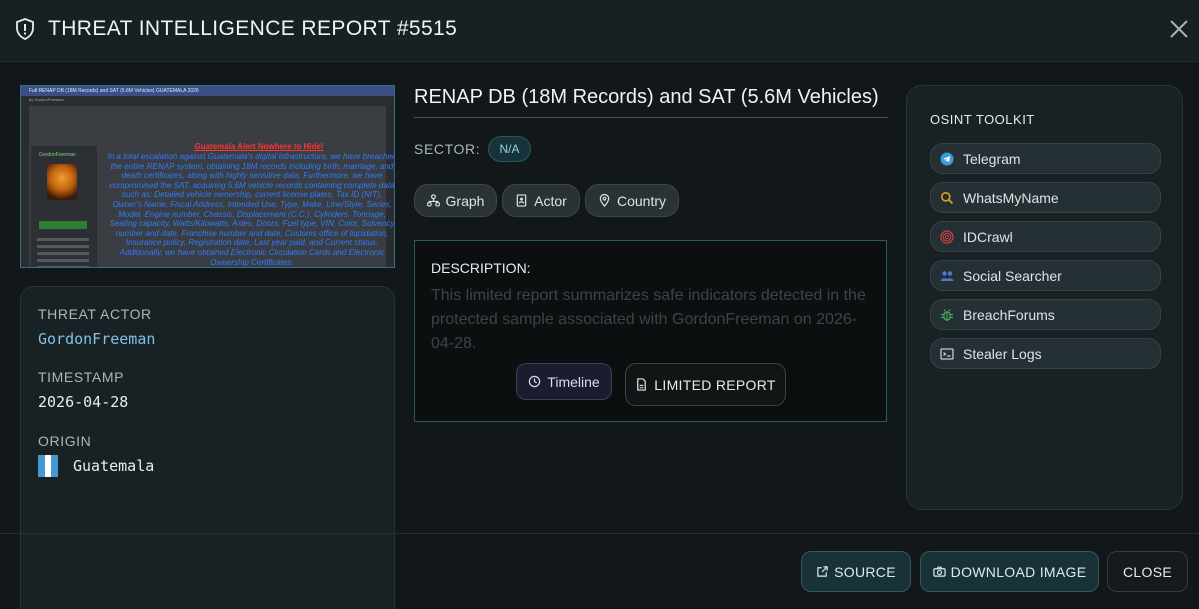  Describe the element at coordinates (642, 384) in the screenshot. I see `file-icon` at that location.